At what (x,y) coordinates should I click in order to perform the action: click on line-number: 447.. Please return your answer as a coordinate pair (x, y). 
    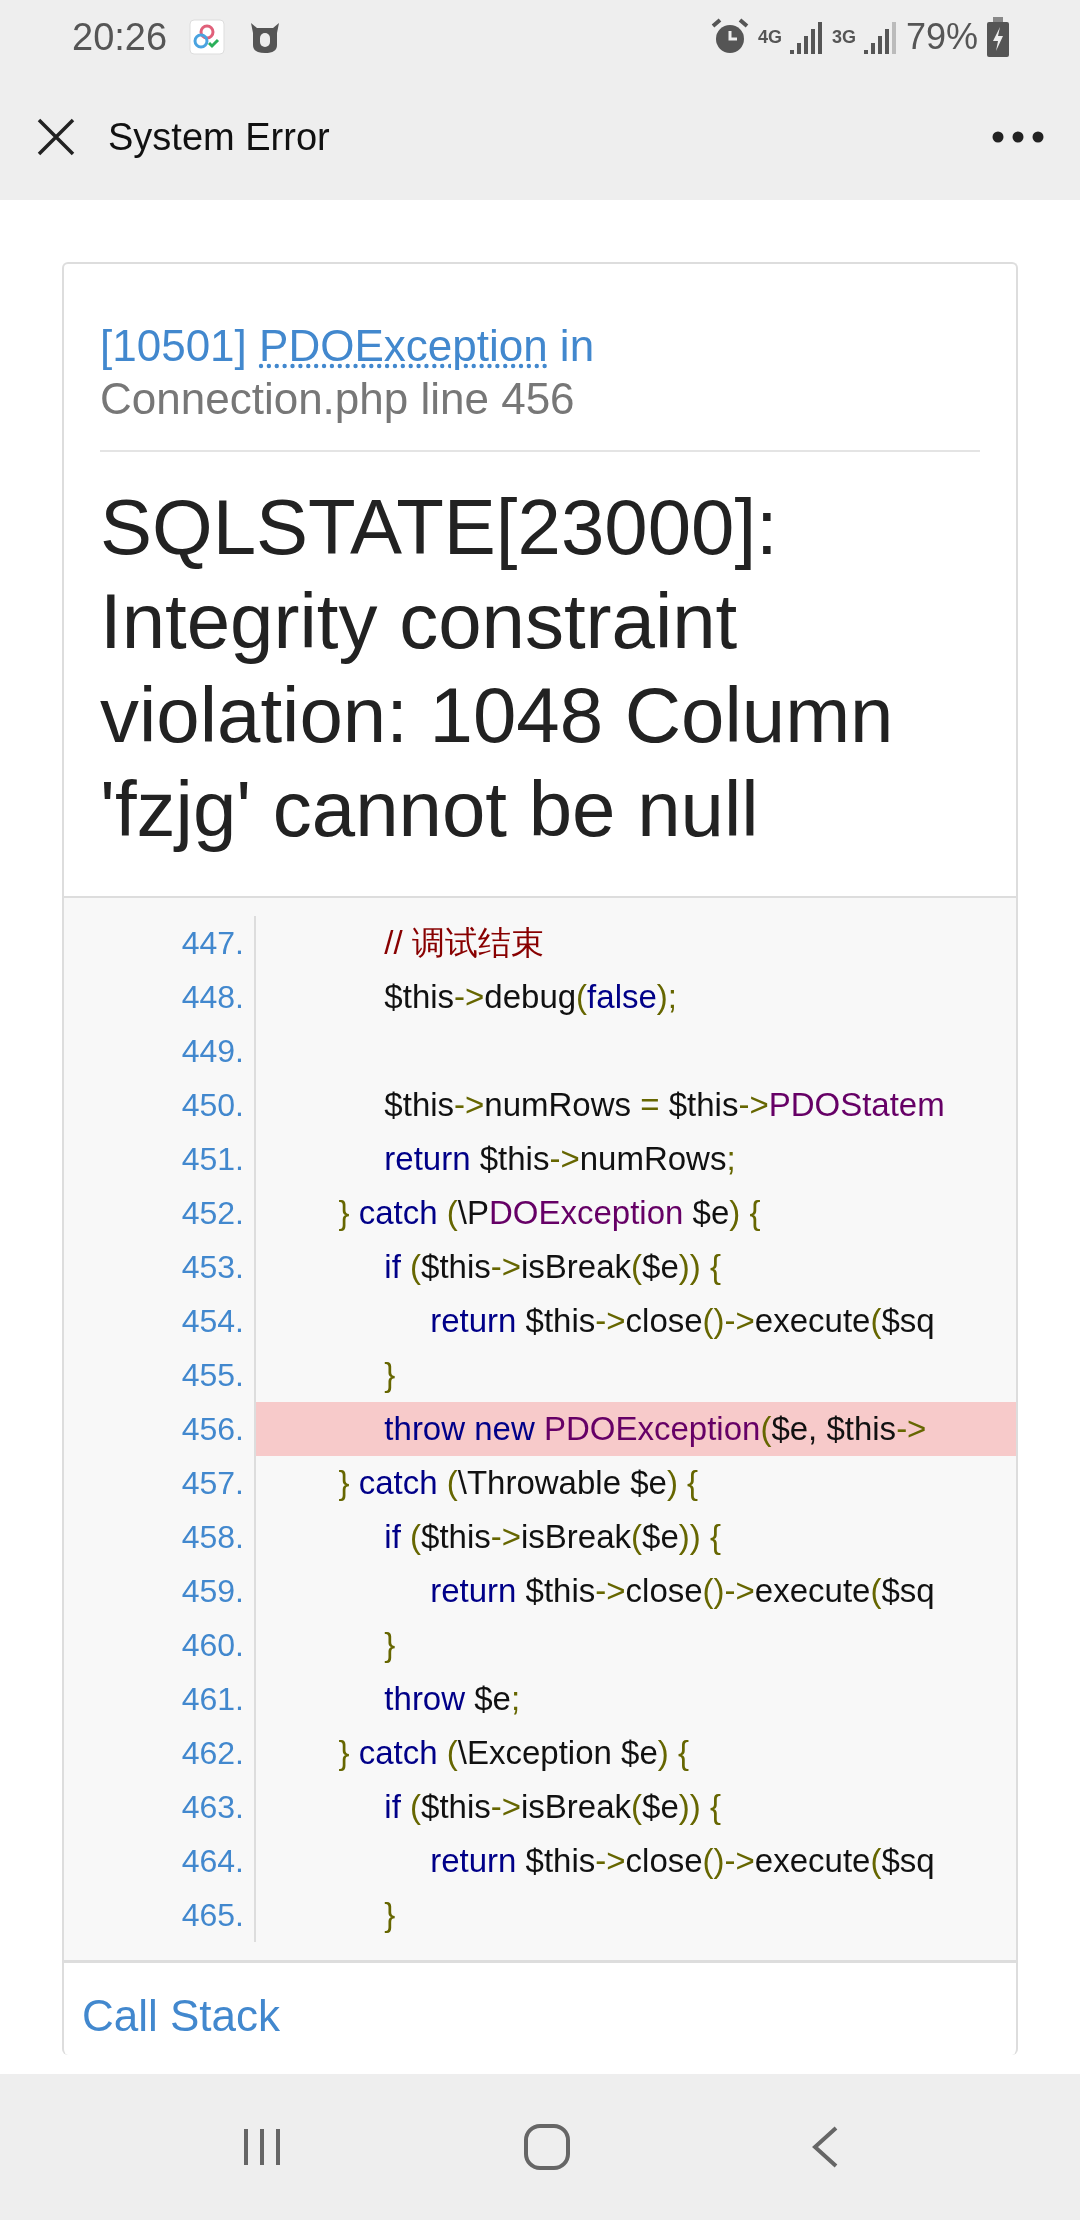
    Looking at the image, I should click on (160, 942).